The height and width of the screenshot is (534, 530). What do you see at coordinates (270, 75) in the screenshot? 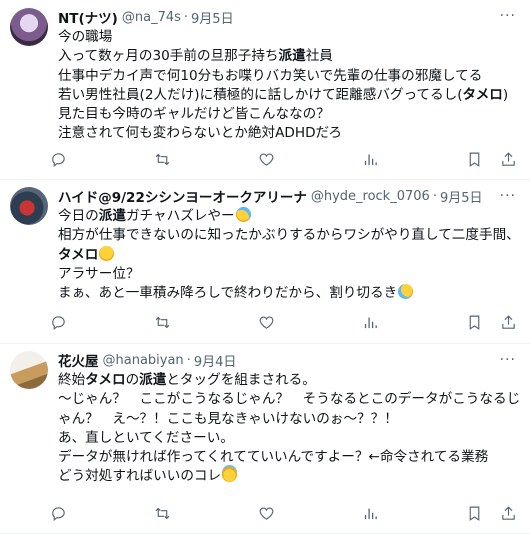
I see `text-line: 仕事中デカイ声で何10分もお喋りバカ笑いで先輩の仕事の邪魔してる` at bounding box center [270, 75].